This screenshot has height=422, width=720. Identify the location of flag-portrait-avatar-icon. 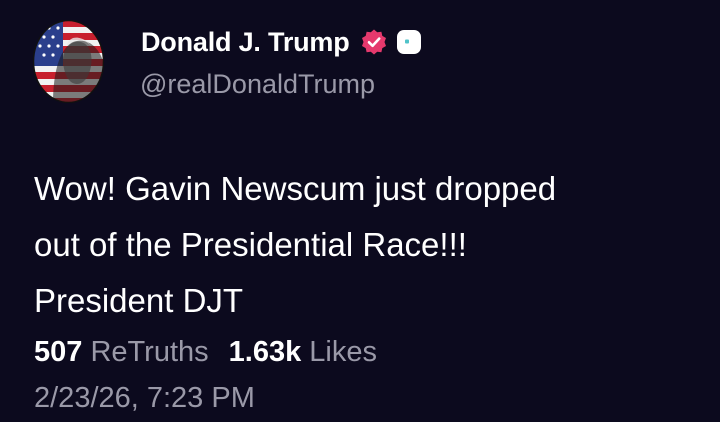
(68, 61).